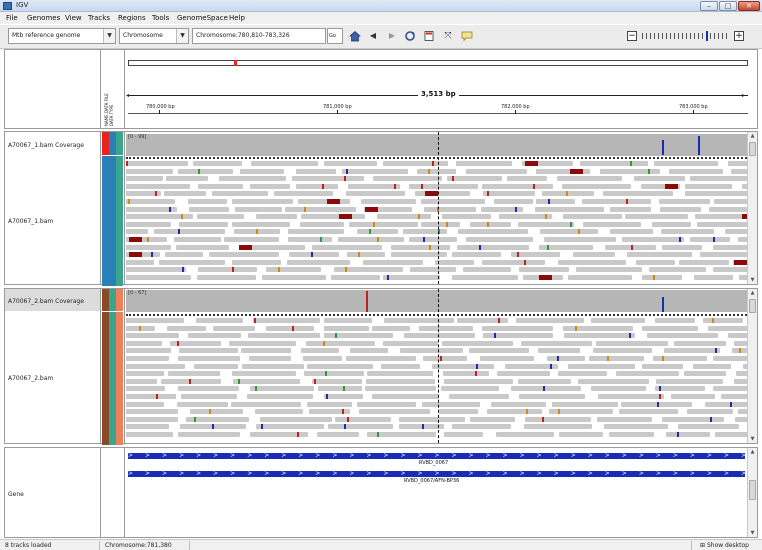 The width and height of the screenshot is (762, 550). What do you see at coordinates (752, 439) in the screenshot?
I see `scroll-down-icon: ▼` at bounding box center [752, 439].